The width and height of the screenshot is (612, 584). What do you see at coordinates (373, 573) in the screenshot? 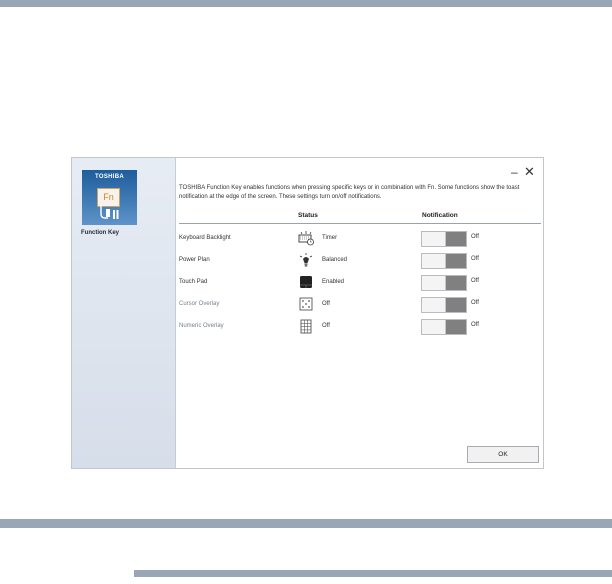
I see `page-footer-rule` at bounding box center [373, 573].